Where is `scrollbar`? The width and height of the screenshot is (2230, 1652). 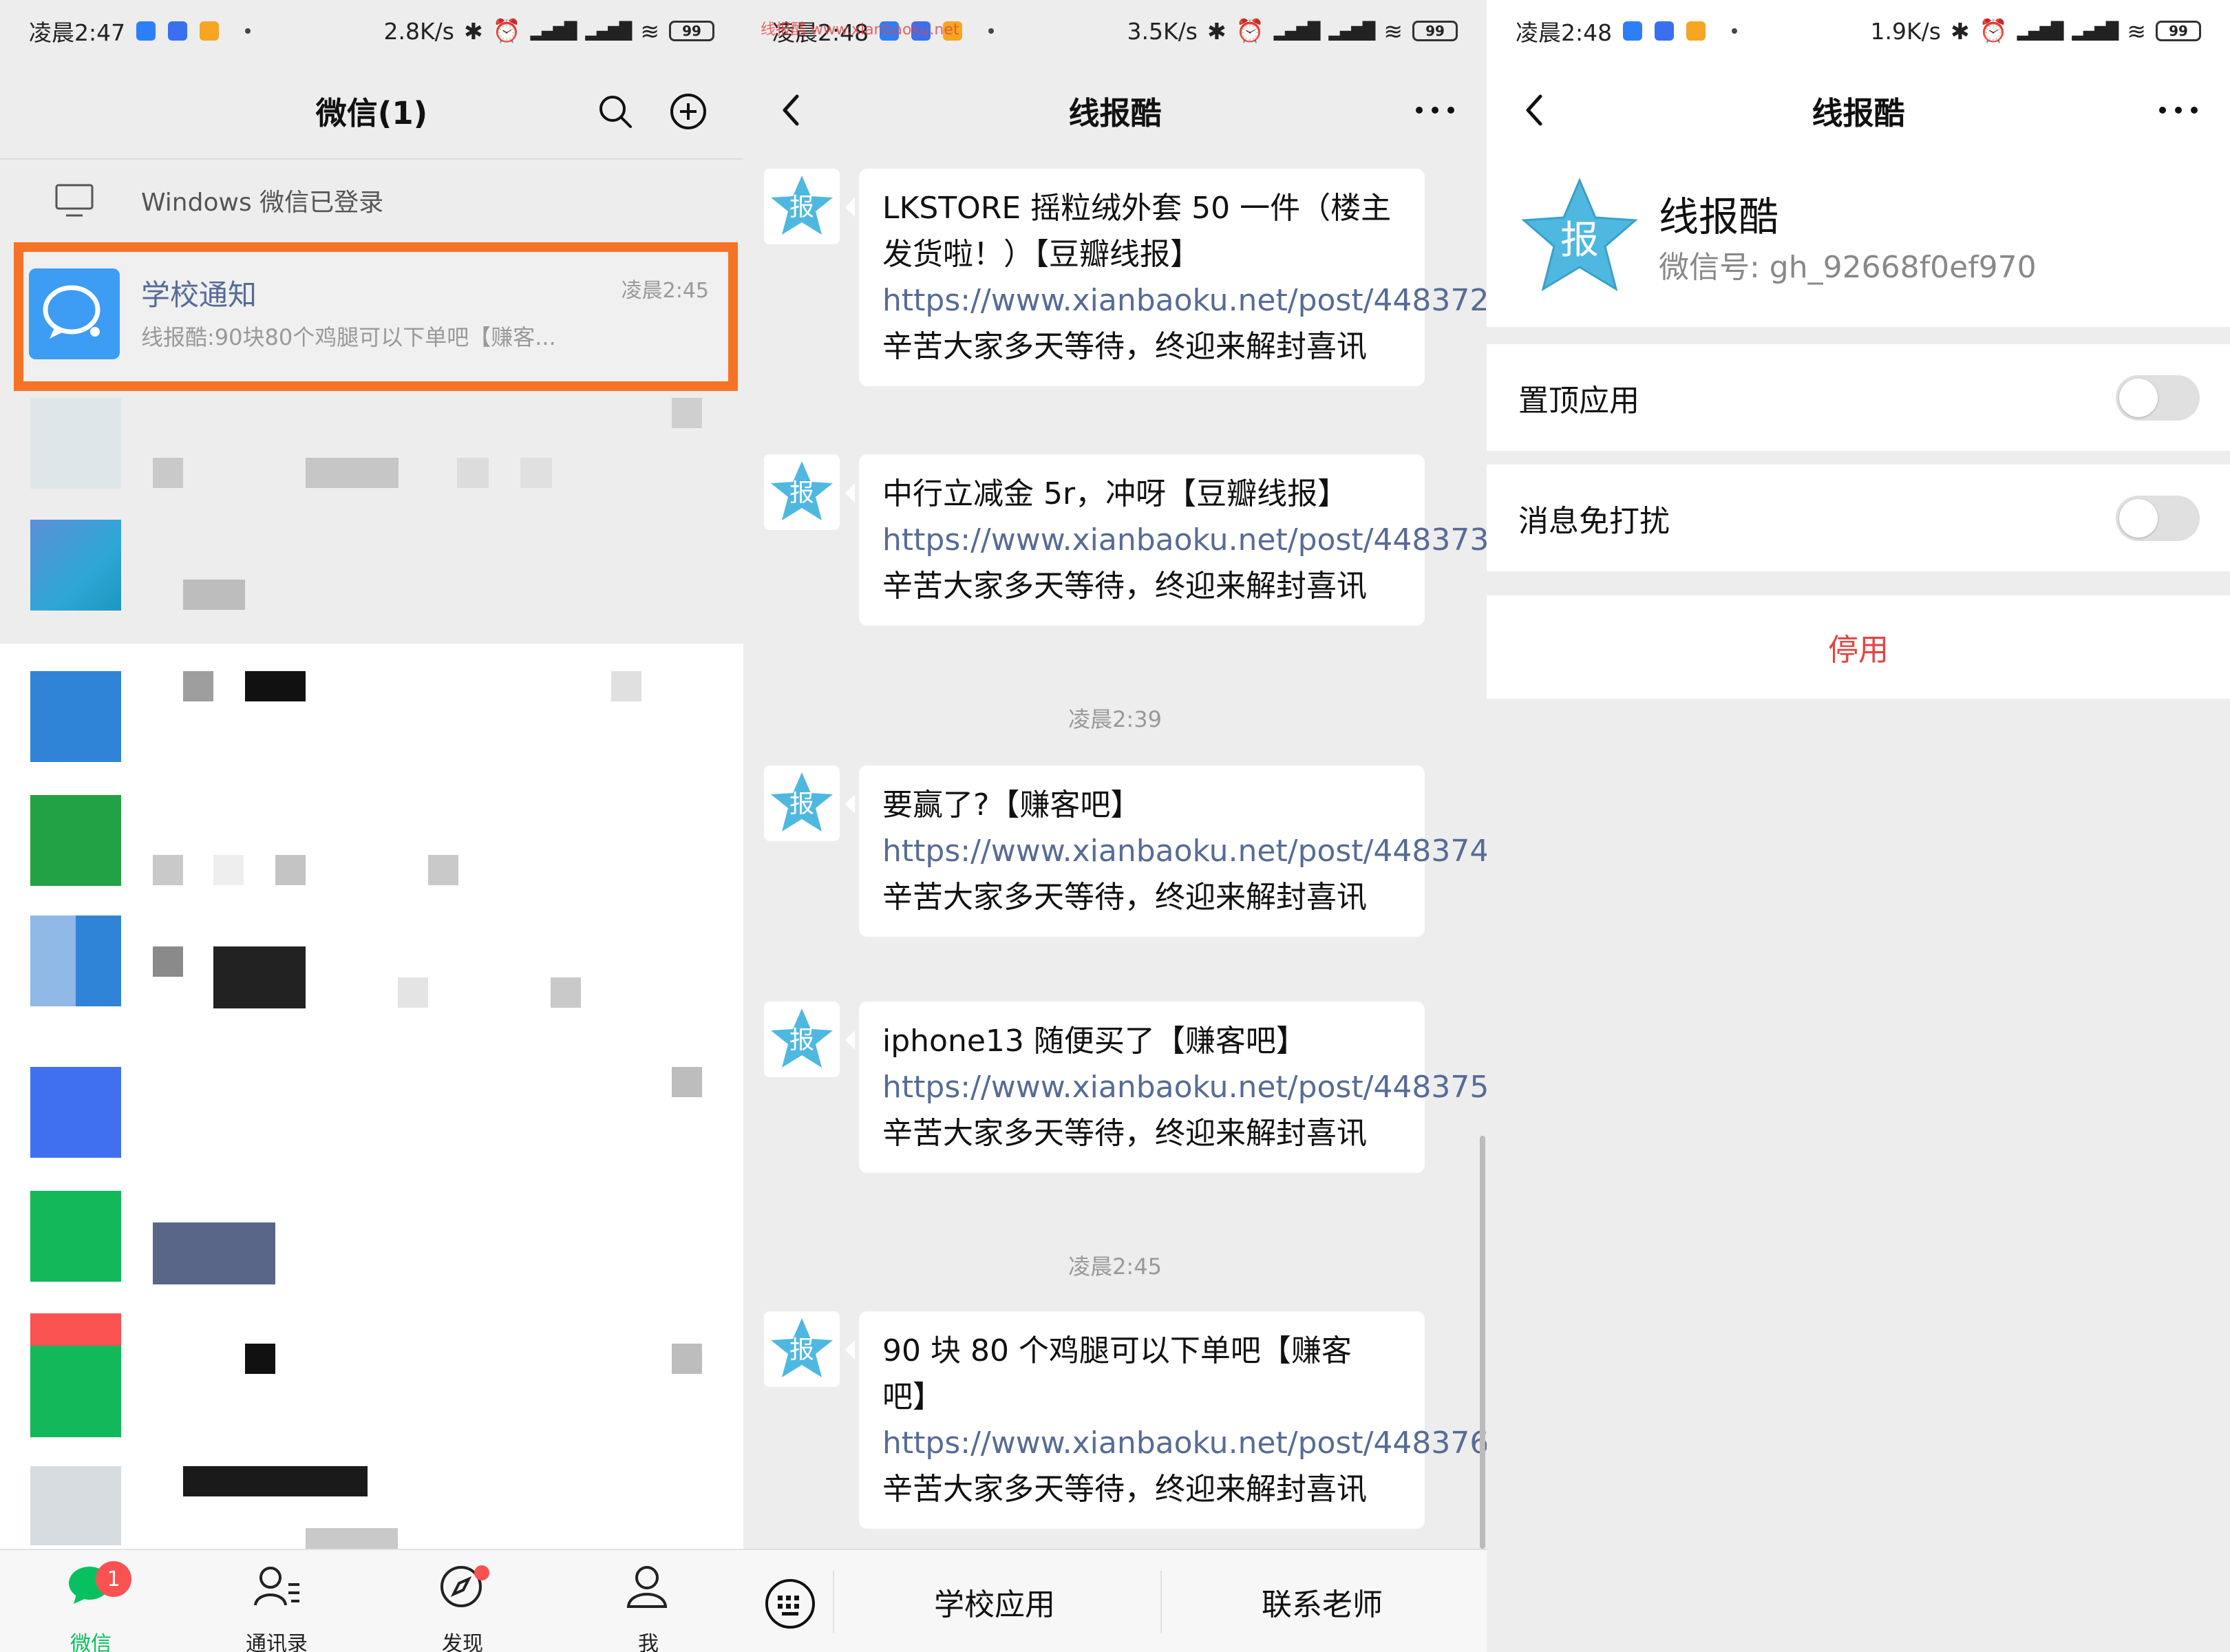 scrollbar is located at coordinates (1482, 1342).